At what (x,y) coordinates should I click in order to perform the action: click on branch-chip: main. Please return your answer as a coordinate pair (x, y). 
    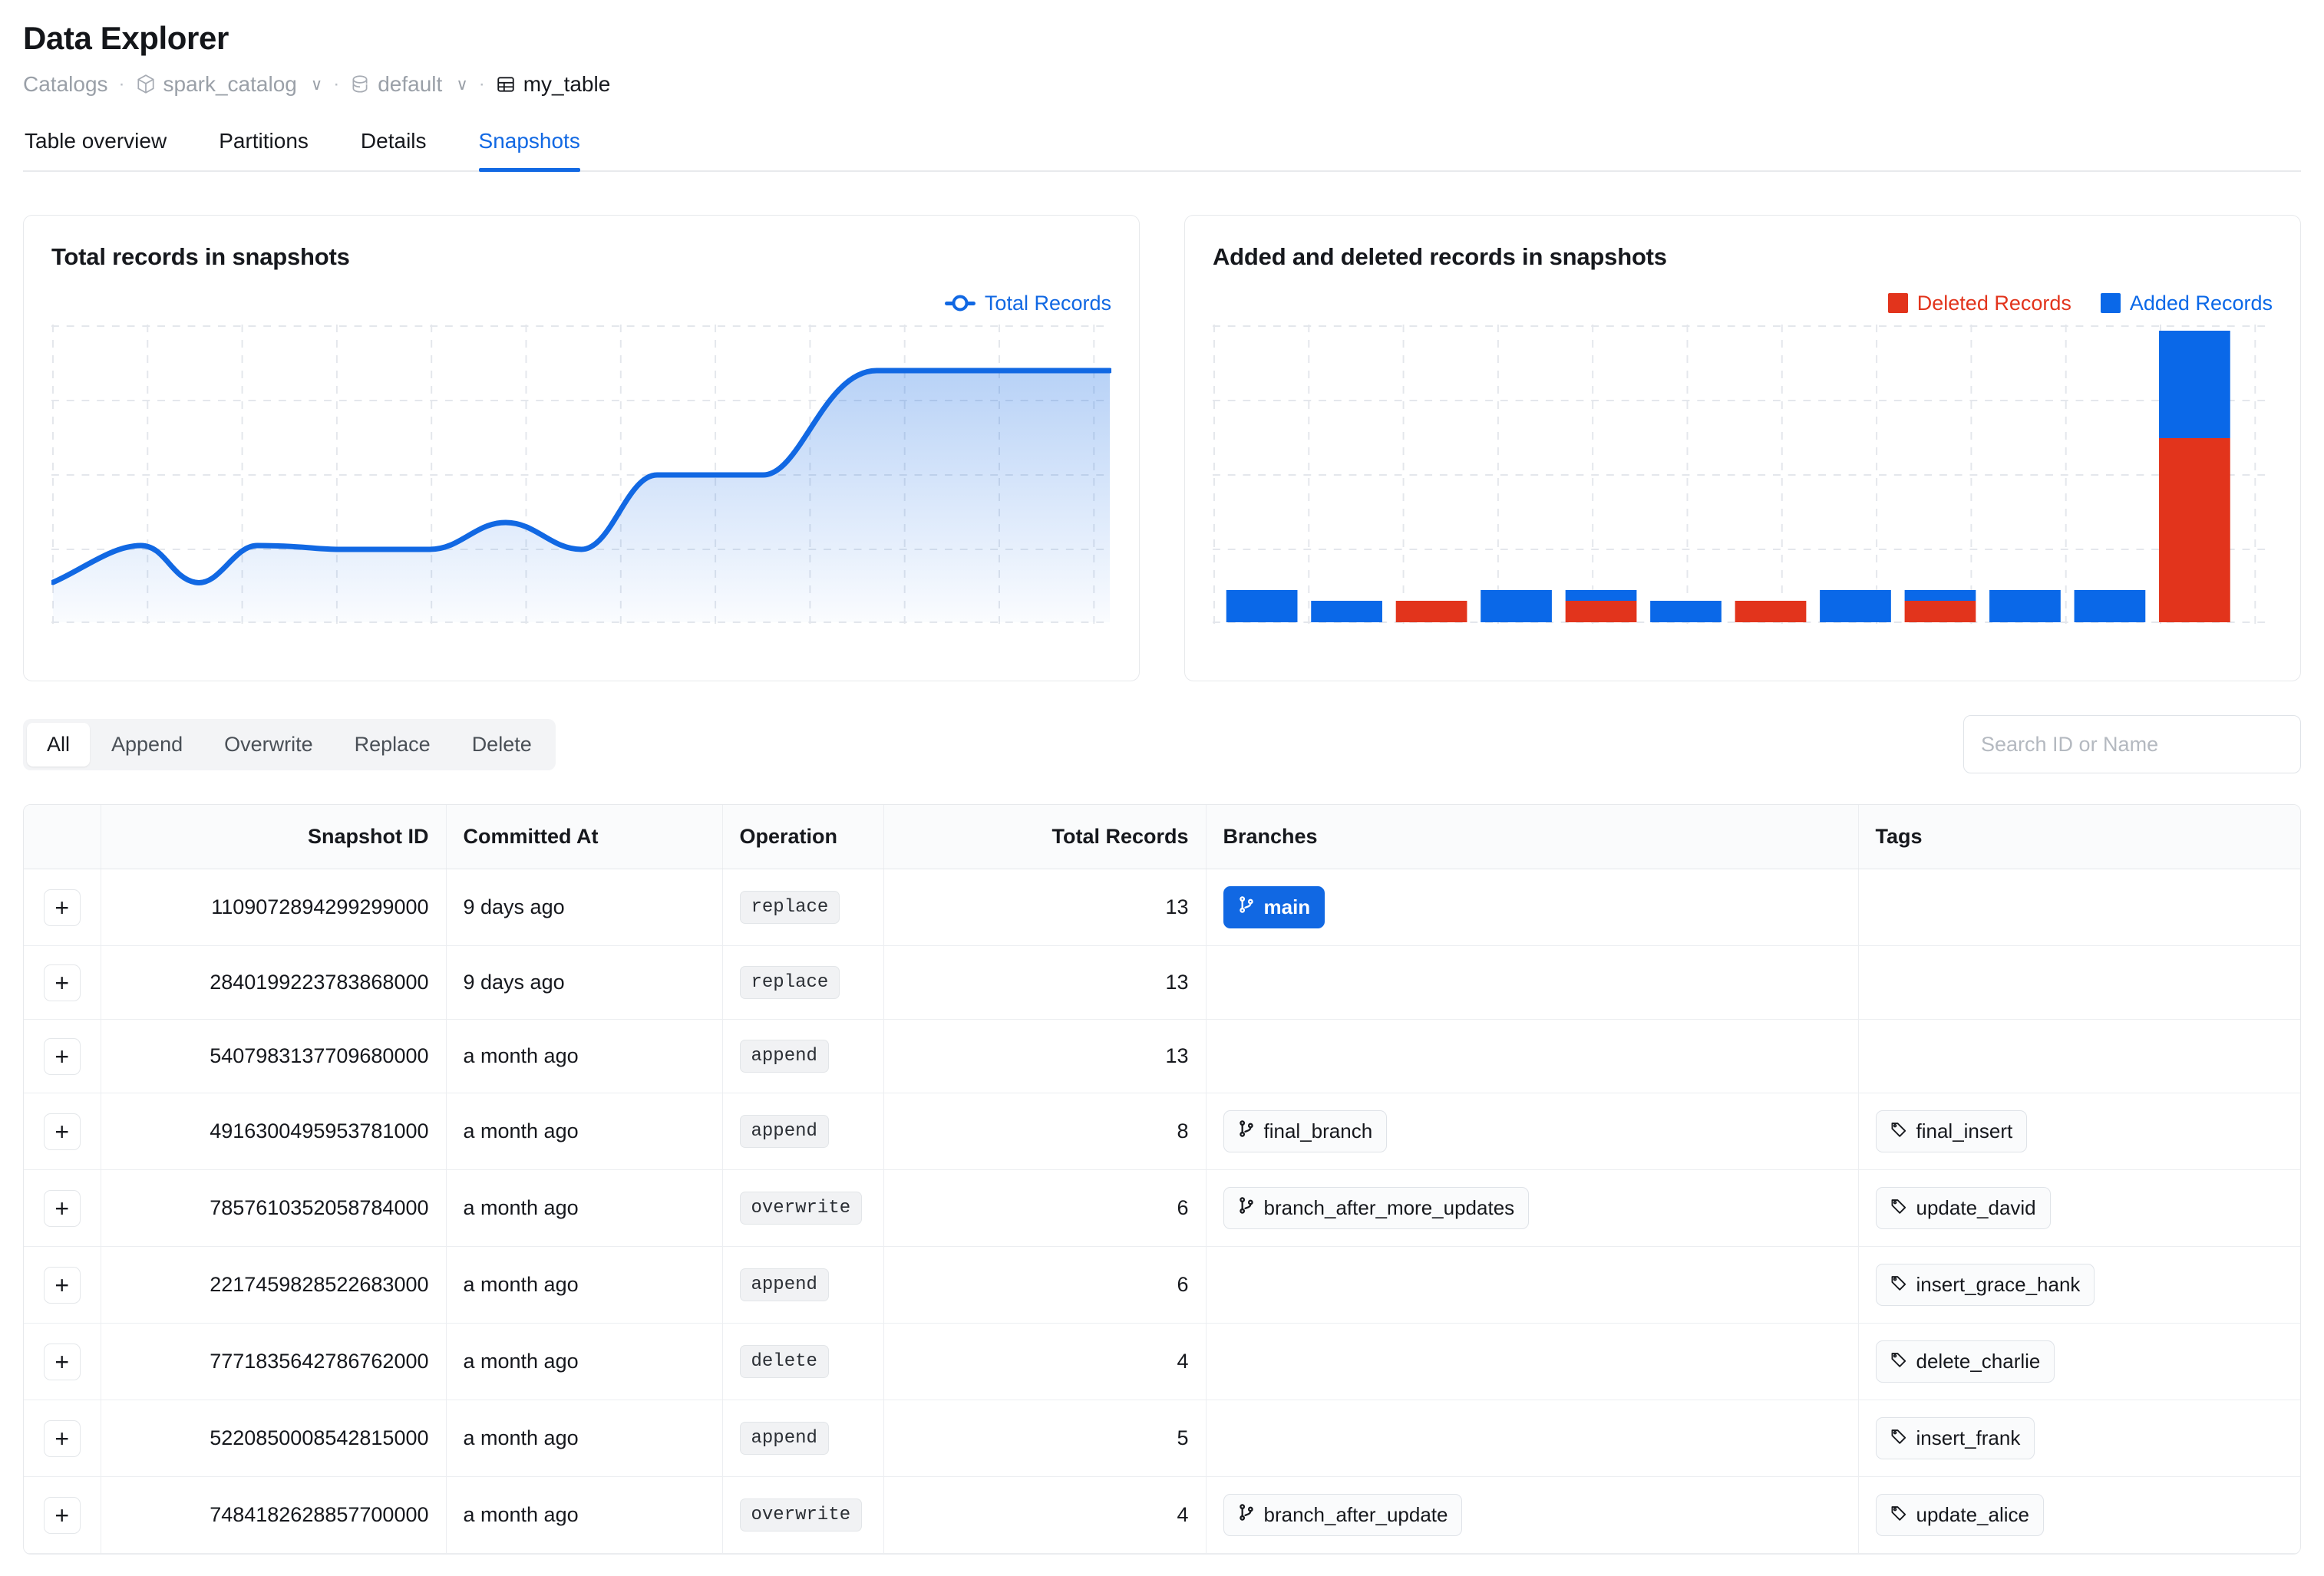
    Looking at the image, I should click on (1274, 907).